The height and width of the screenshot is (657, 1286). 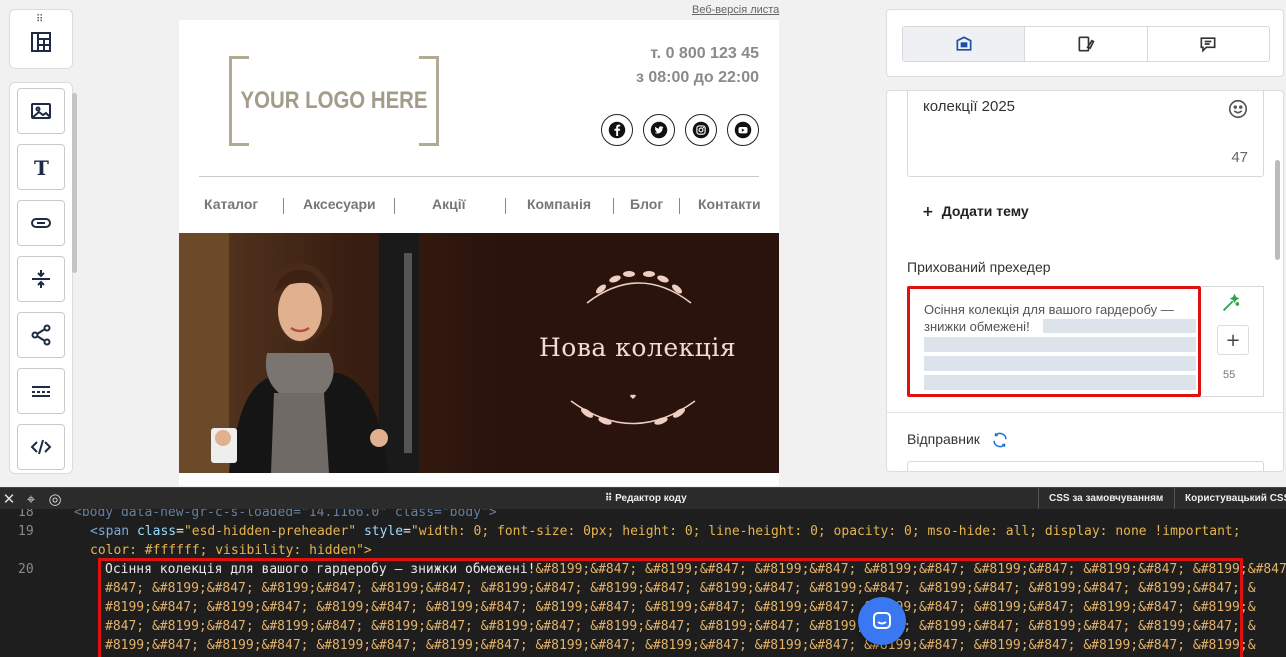 I want to click on sender-label: Відправник, so click(x=943, y=439).